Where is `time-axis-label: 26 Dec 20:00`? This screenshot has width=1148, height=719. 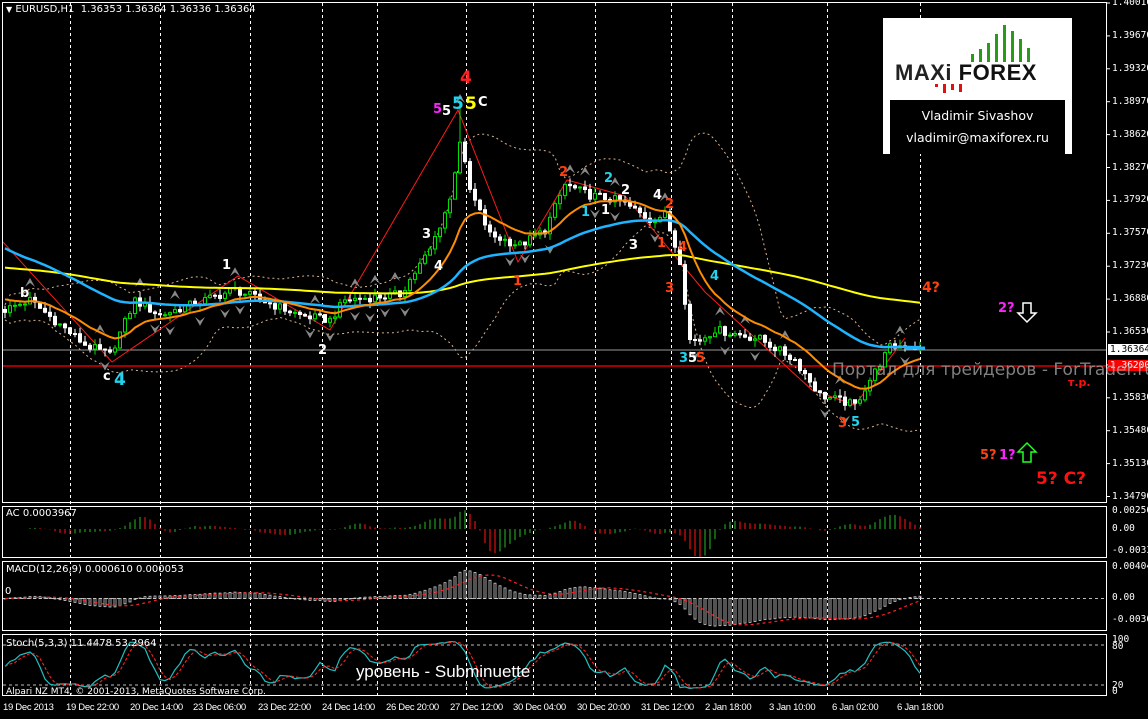 time-axis-label: 26 Dec 20:00 is located at coordinates (412, 707).